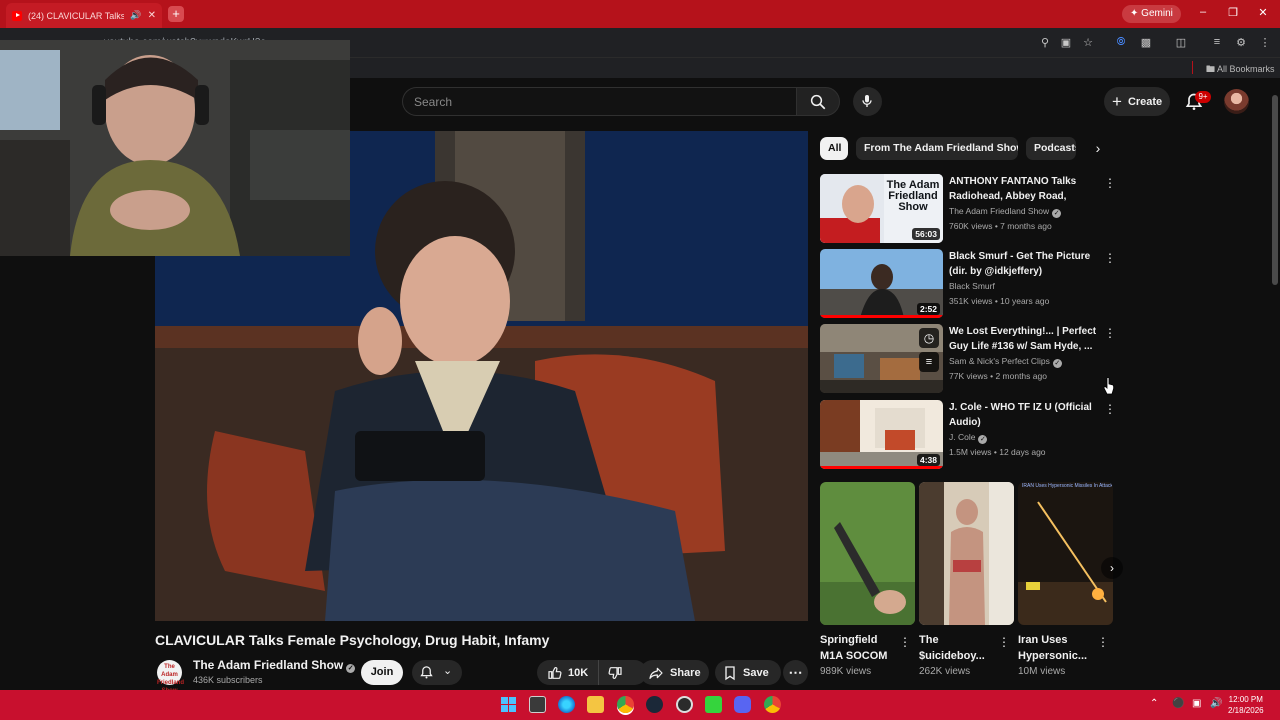  I want to click on voice-search-button, so click(867, 101).